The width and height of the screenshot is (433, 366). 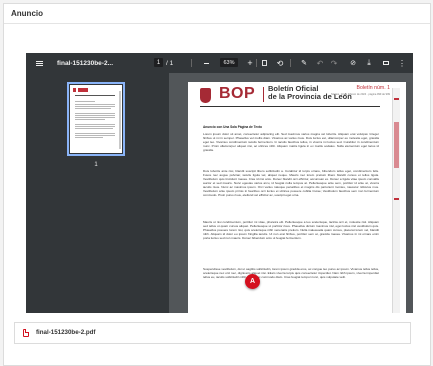 What do you see at coordinates (280, 63) in the screenshot?
I see `rotate-icon: ⟲` at bounding box center [280, 63].